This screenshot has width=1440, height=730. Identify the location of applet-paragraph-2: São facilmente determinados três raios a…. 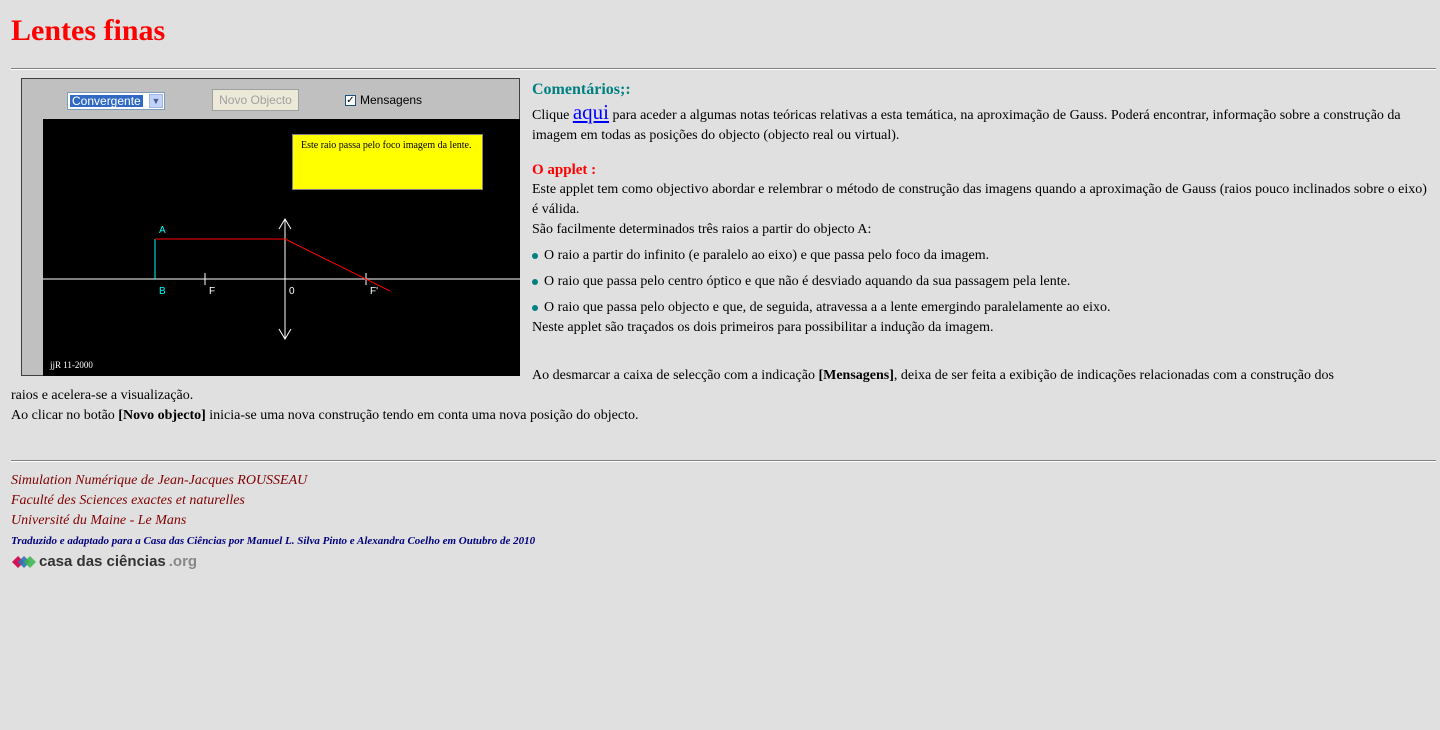
(702, 229).